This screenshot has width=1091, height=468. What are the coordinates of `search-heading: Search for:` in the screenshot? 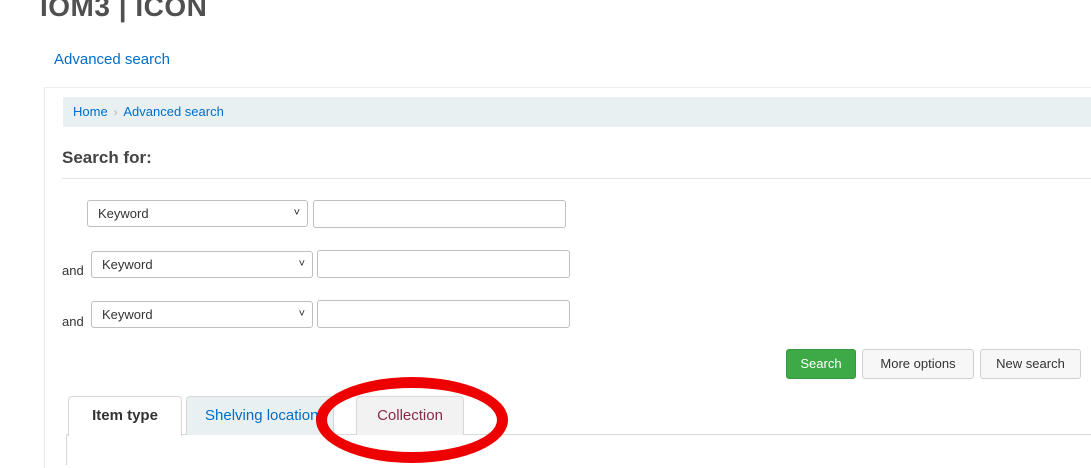 It's located at (107, 157).